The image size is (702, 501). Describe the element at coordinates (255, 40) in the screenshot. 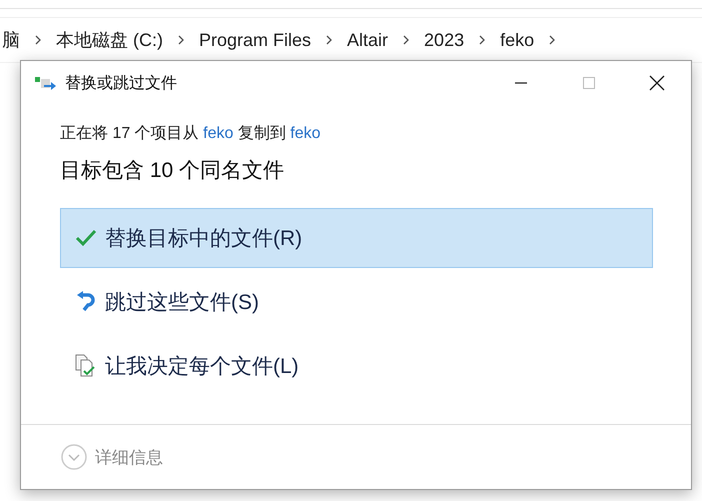

I see `breadcrumb-item: Program Files` at that location.